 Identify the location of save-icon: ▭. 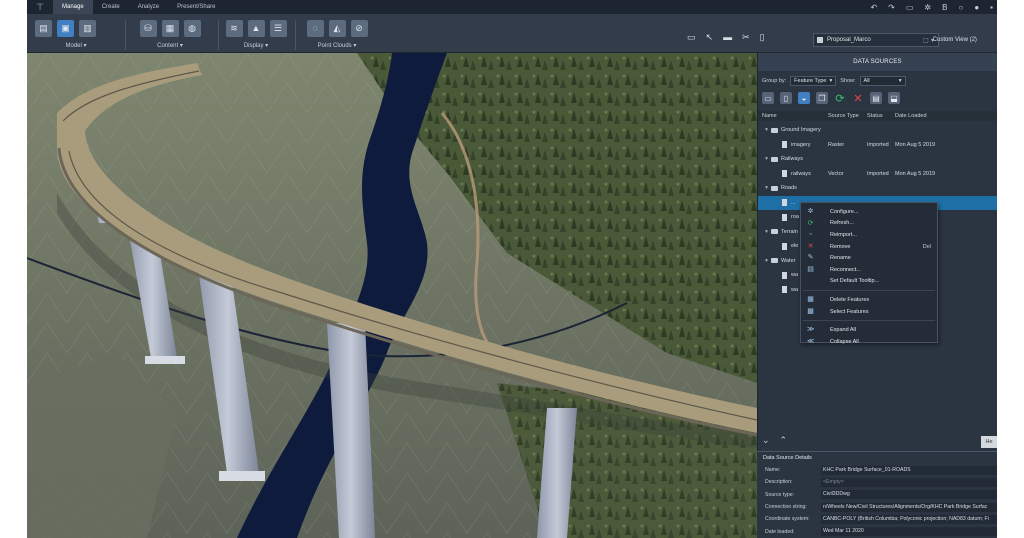
(910, 7).